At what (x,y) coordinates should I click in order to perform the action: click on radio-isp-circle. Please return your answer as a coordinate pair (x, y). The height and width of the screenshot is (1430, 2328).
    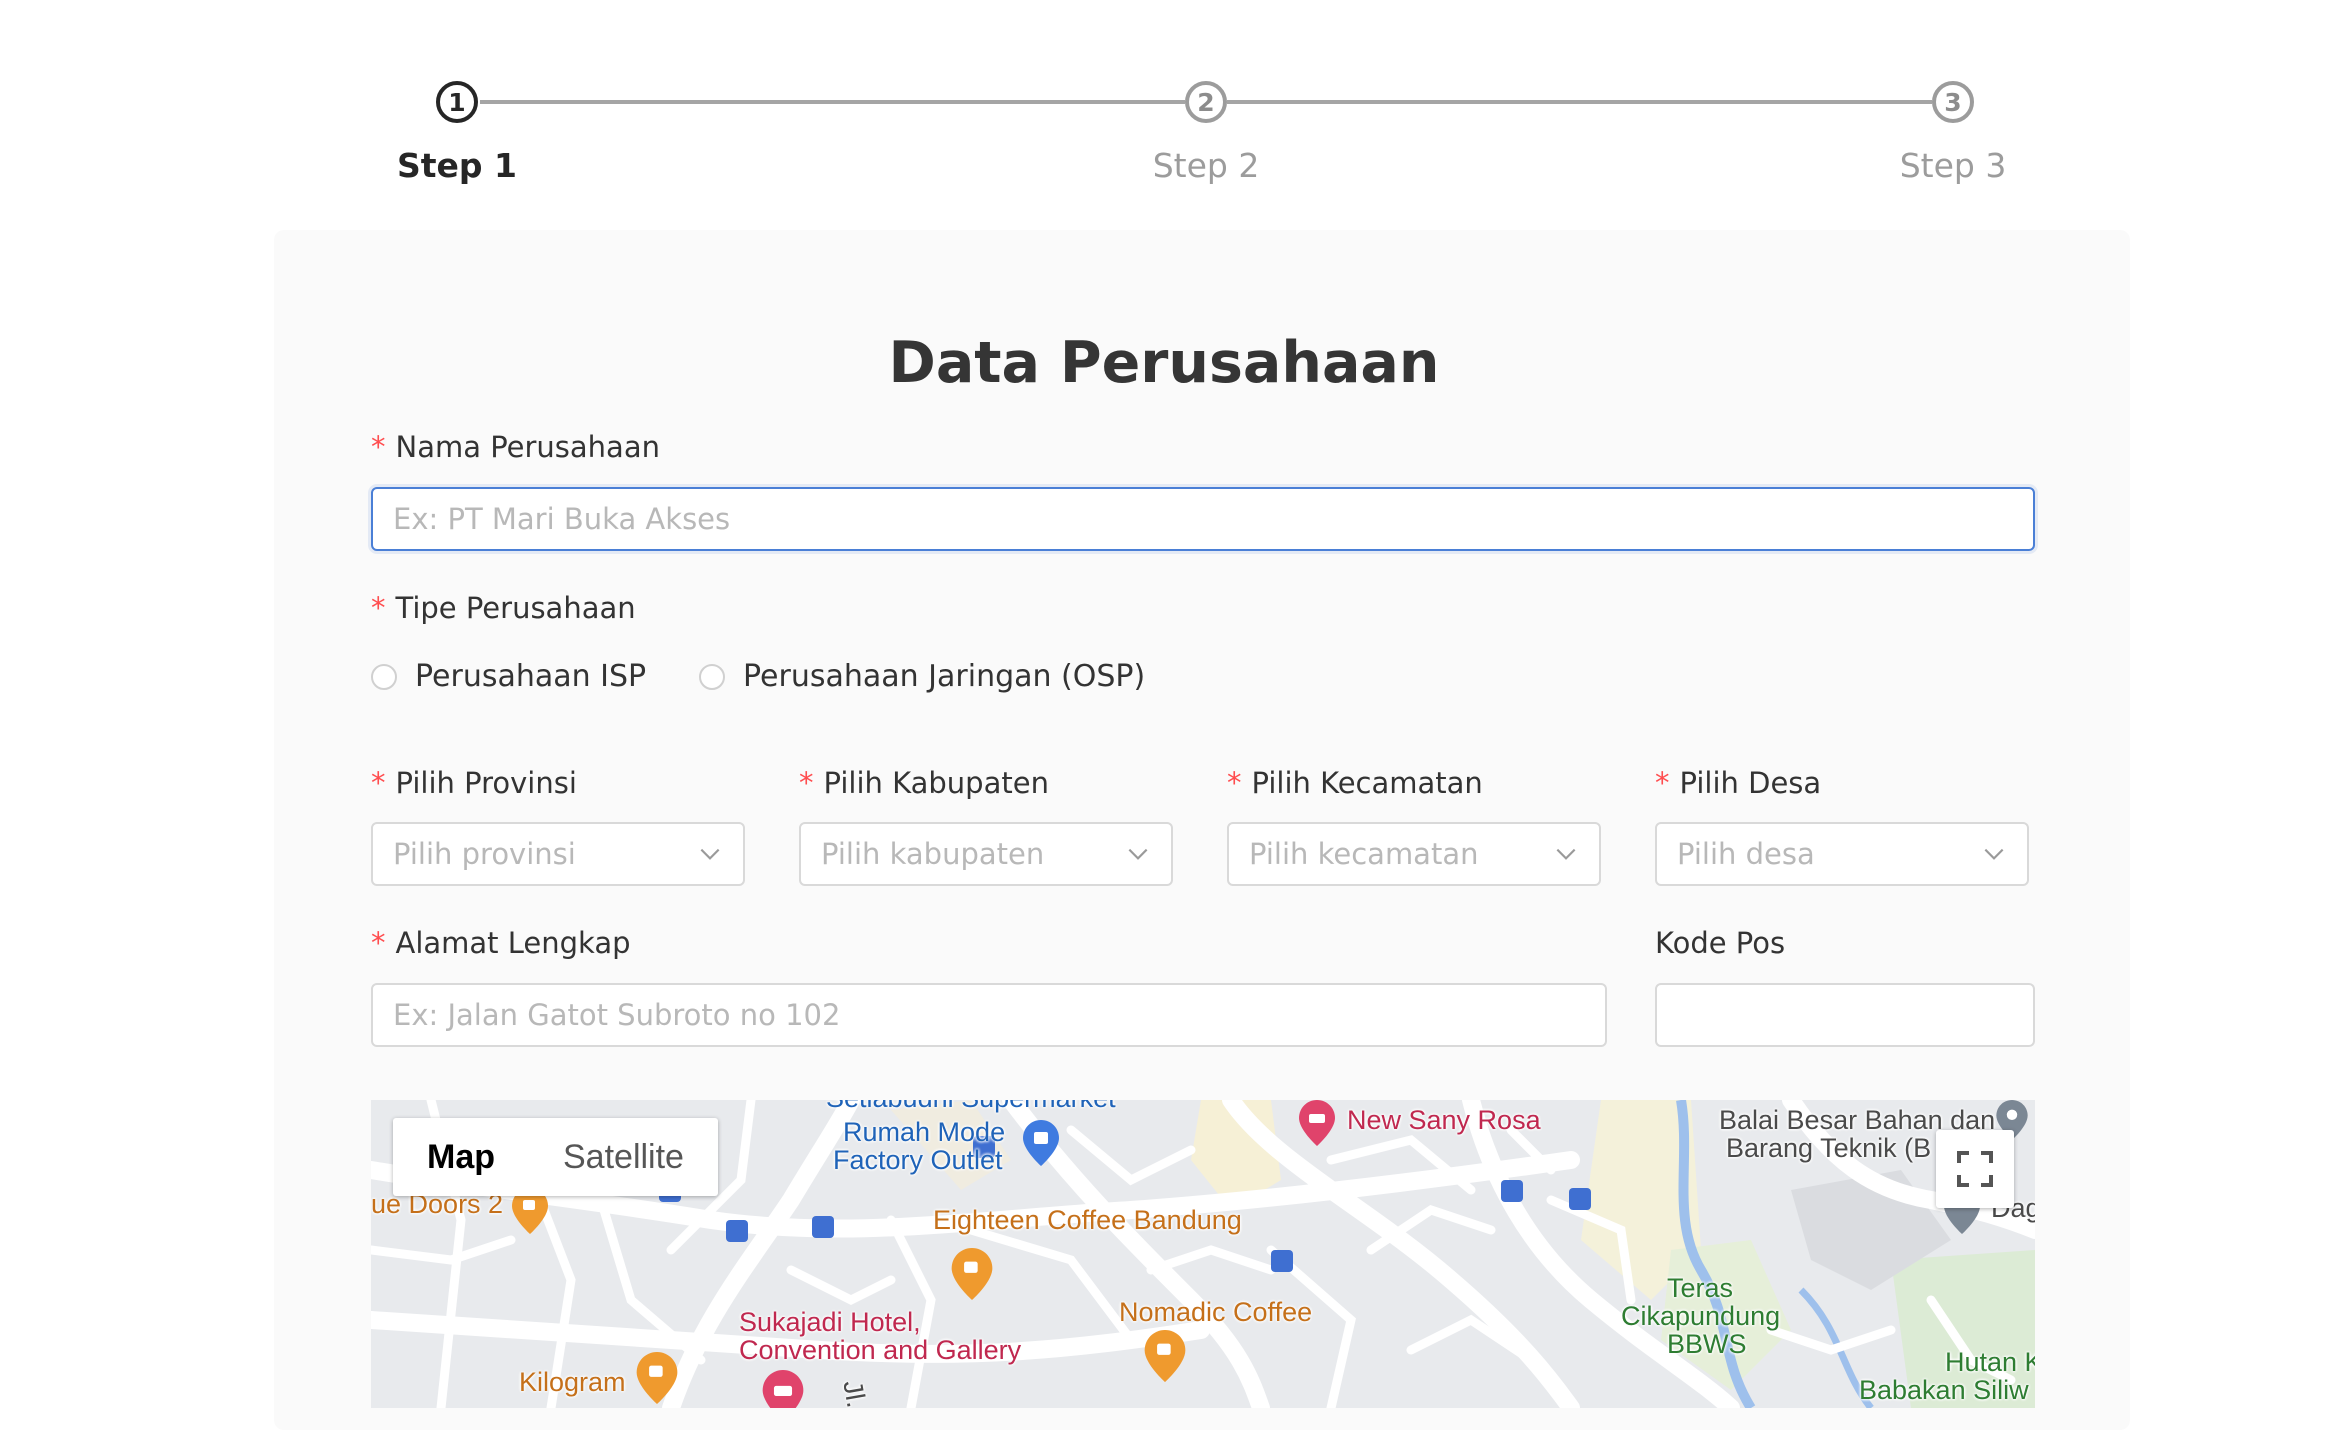
    Looking at the image, I should click on (384, 676).